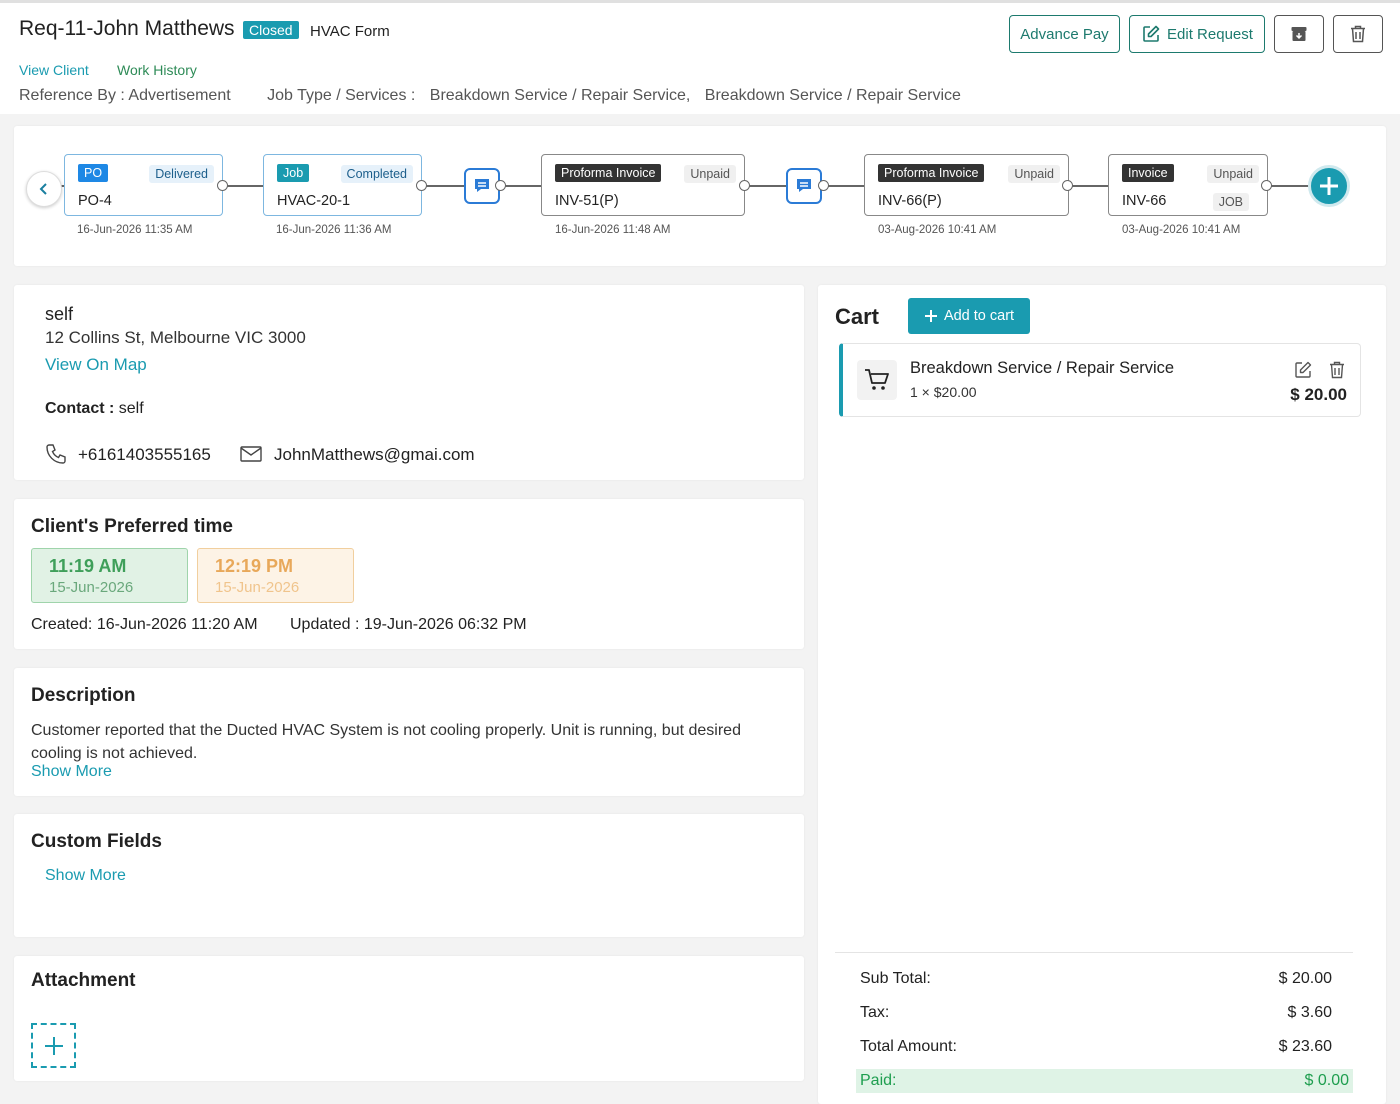  What do you see at coordinates (53, 1045) in the screenshot?
I see `add-attachment-button` at bounding box center [53, 1045].